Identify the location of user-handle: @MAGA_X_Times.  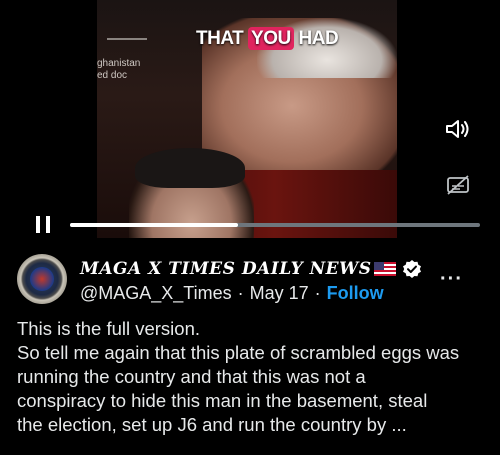
(156, 293).